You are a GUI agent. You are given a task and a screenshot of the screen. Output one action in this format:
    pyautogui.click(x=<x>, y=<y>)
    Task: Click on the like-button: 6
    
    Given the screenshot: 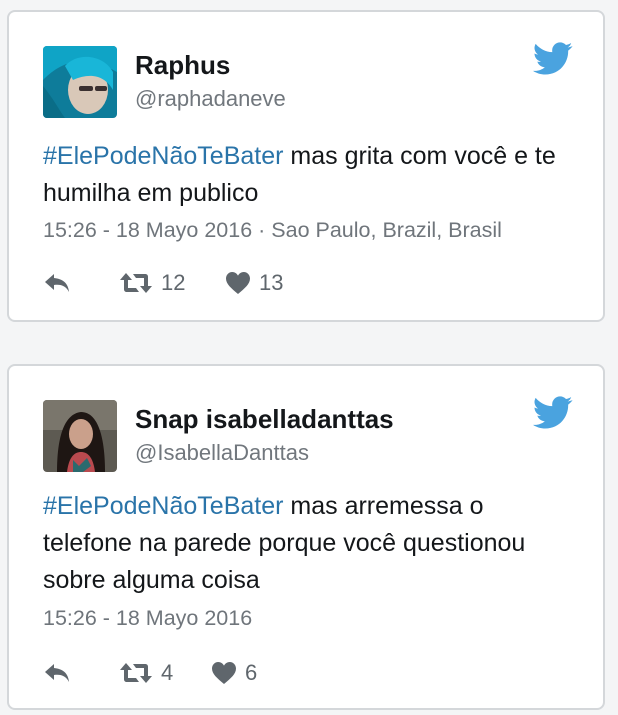 What is the action you would take?
    pyautogui.click(x=234, y=673)
    